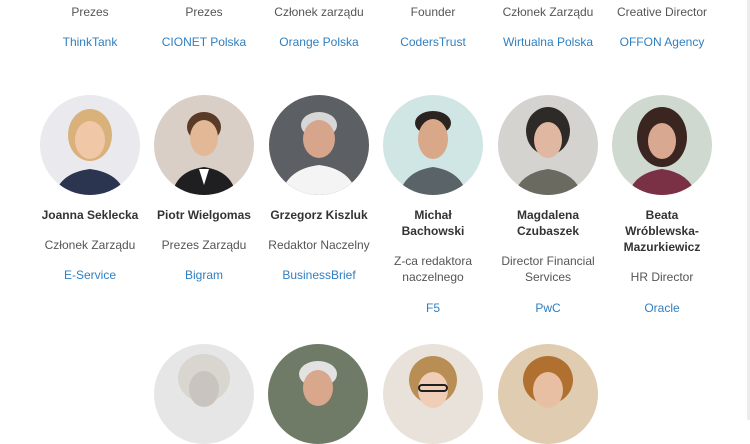 Image resolution: width=750 pixels, height=444 pixels. Describe the element at coordinates (319, 215) in the screenshot. I see `speaker-name: Grzegorz Kiszluk` at that location.